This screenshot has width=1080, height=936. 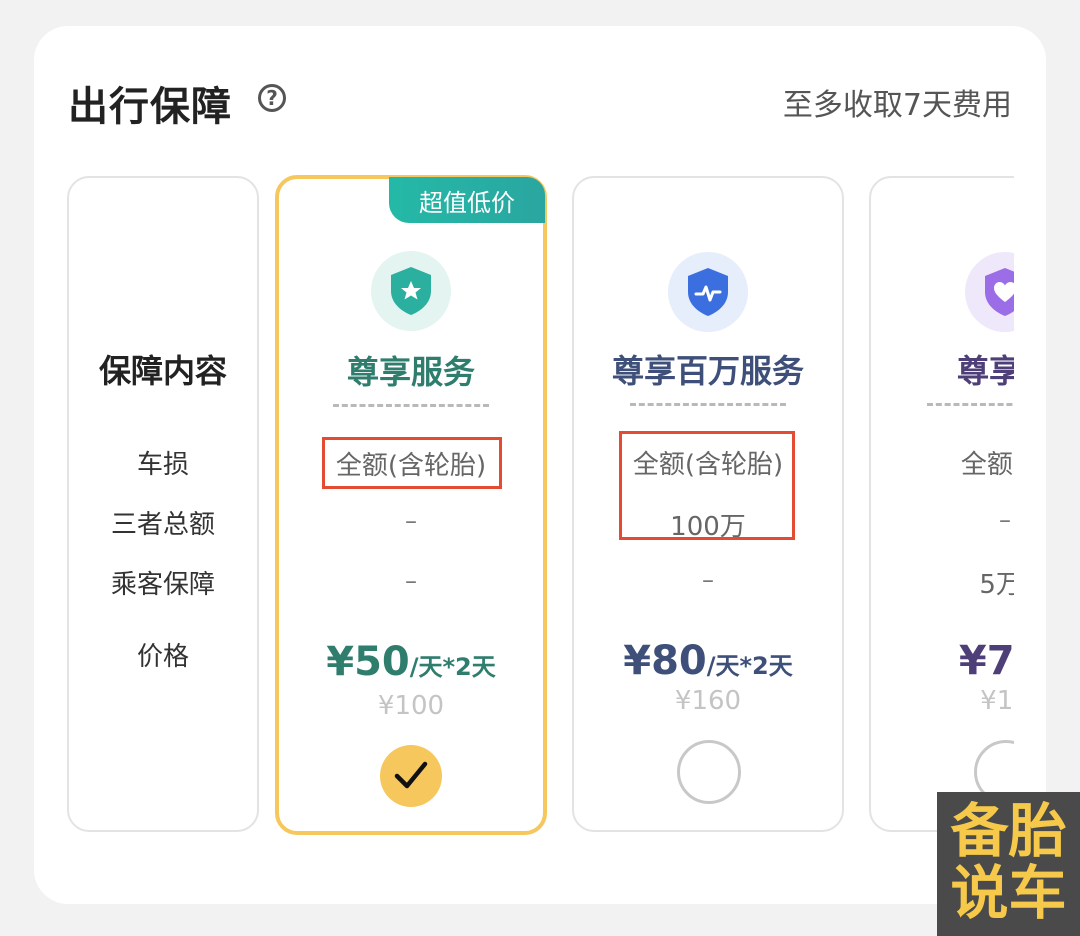 I want to click on passenger-value: 5万/, so click(x=996, y=585).